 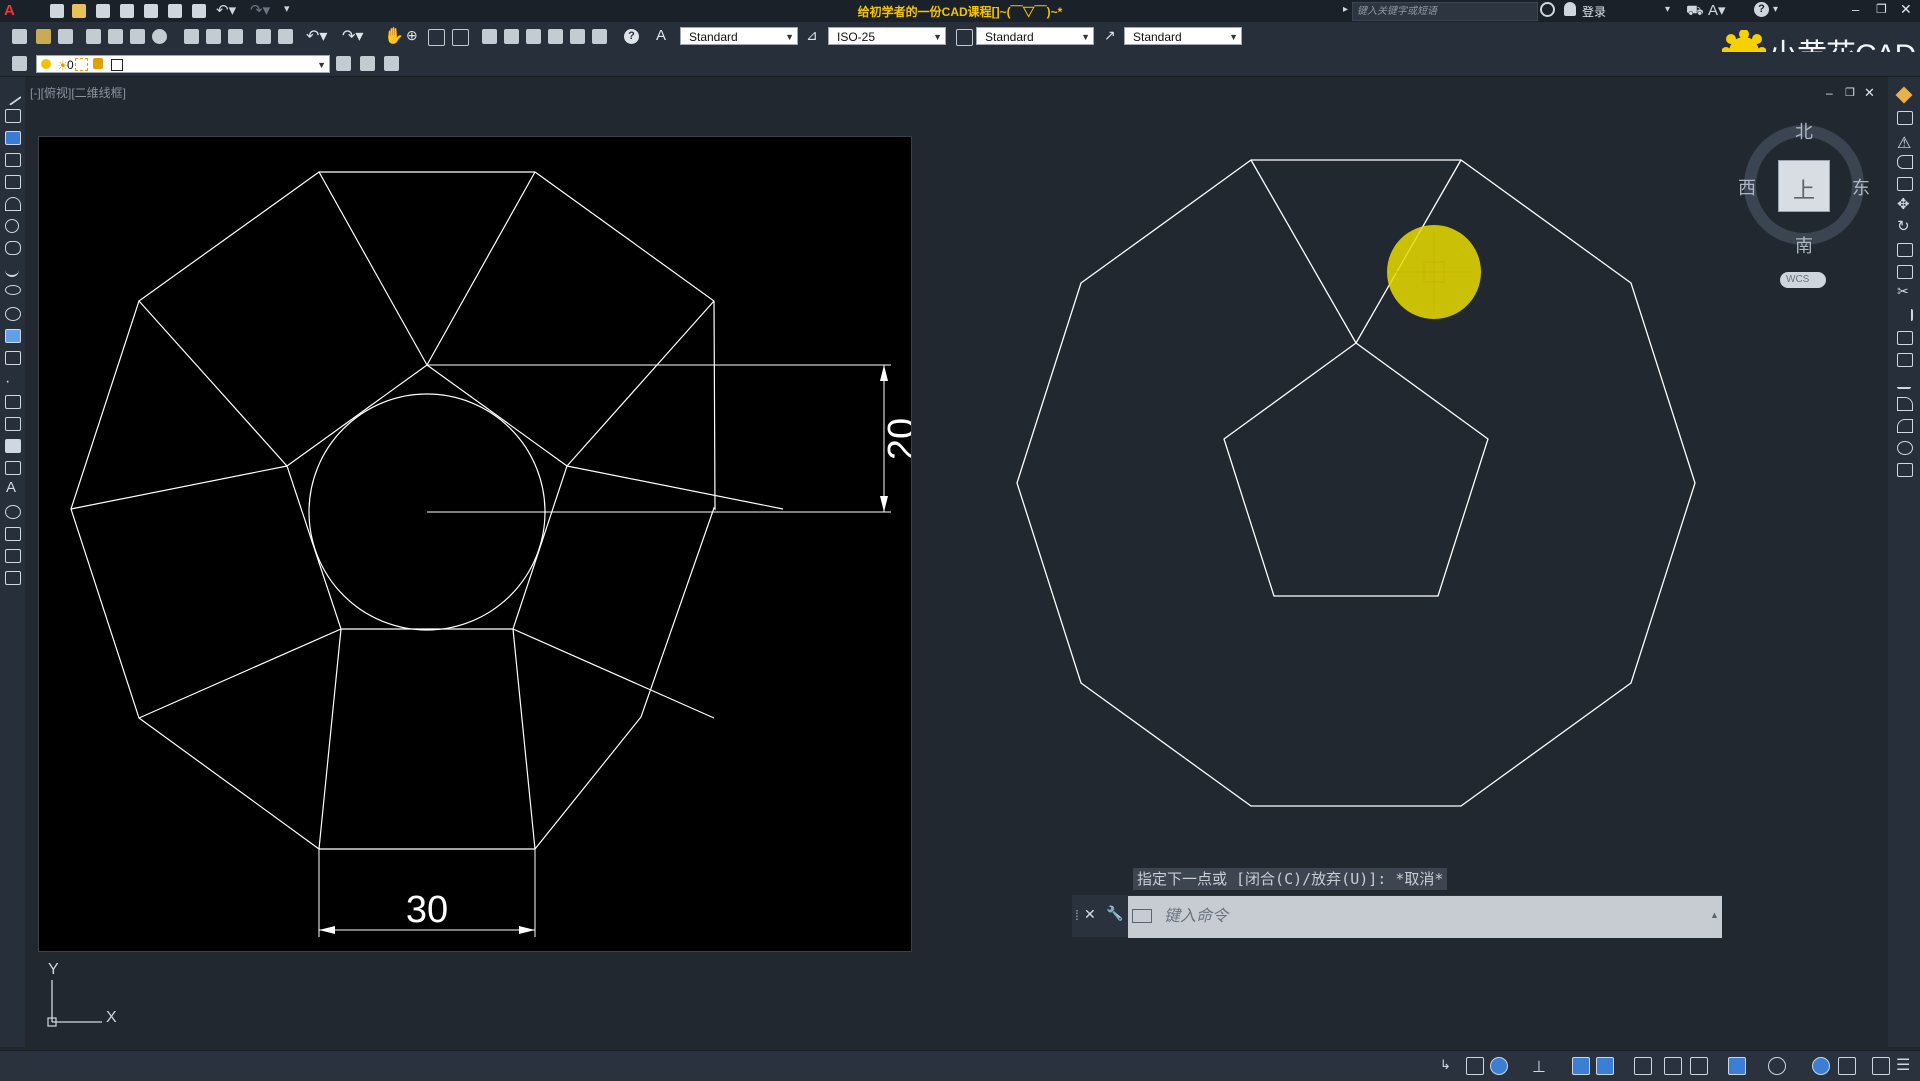 What do you see at coordinates (1699, 1066) in the screenshot?
I see `object-snap-icon` at bounding box center [1699, 1066].